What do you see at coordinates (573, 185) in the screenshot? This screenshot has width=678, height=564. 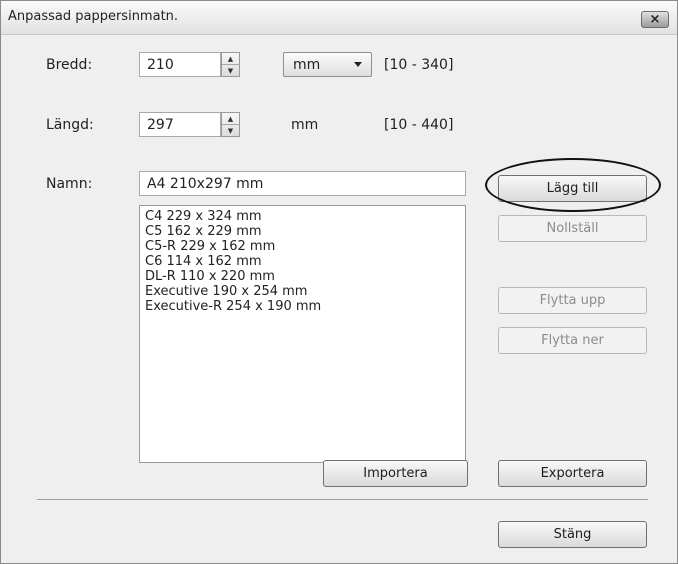 I see `highlight-oval` at bounding box center [573, 185].